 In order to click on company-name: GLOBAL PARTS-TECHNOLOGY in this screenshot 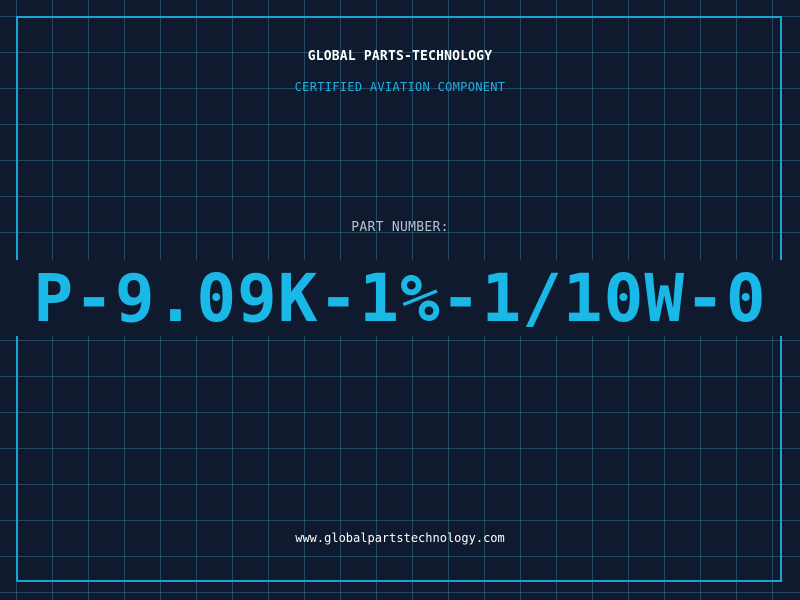, I will do `click(400, 56)`.